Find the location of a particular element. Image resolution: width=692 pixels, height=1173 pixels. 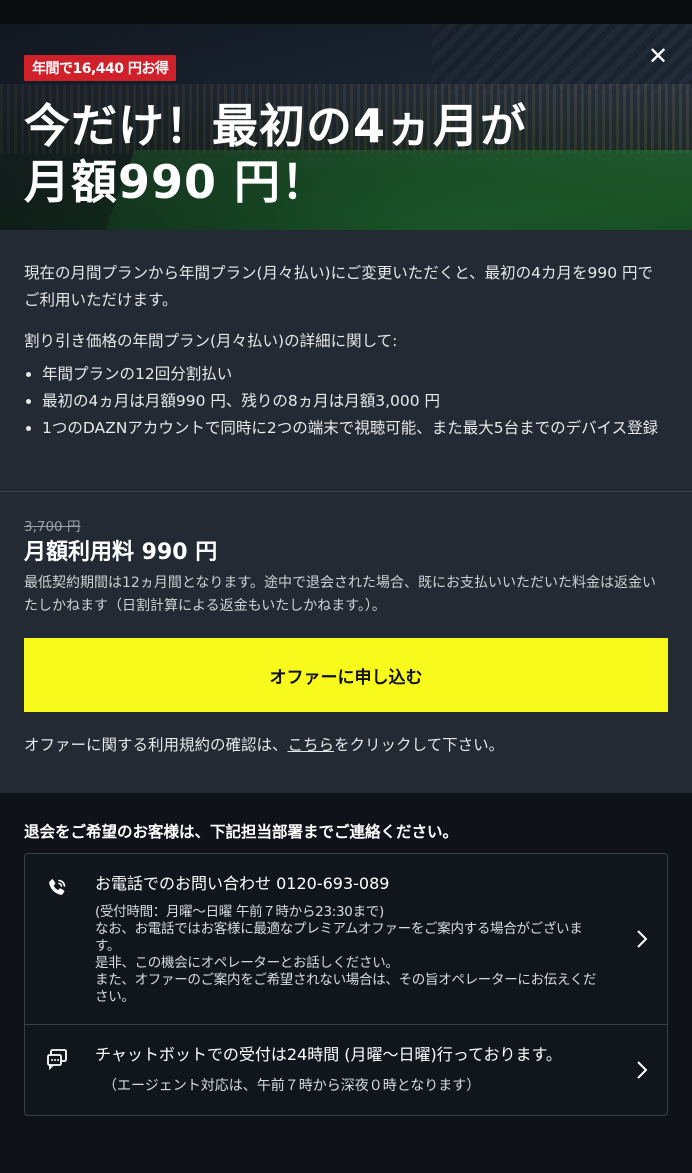

contact-title: 退会をご希望のお客様は、下記担当部署までご連絡ください。 is located at coordinates (241, 832).